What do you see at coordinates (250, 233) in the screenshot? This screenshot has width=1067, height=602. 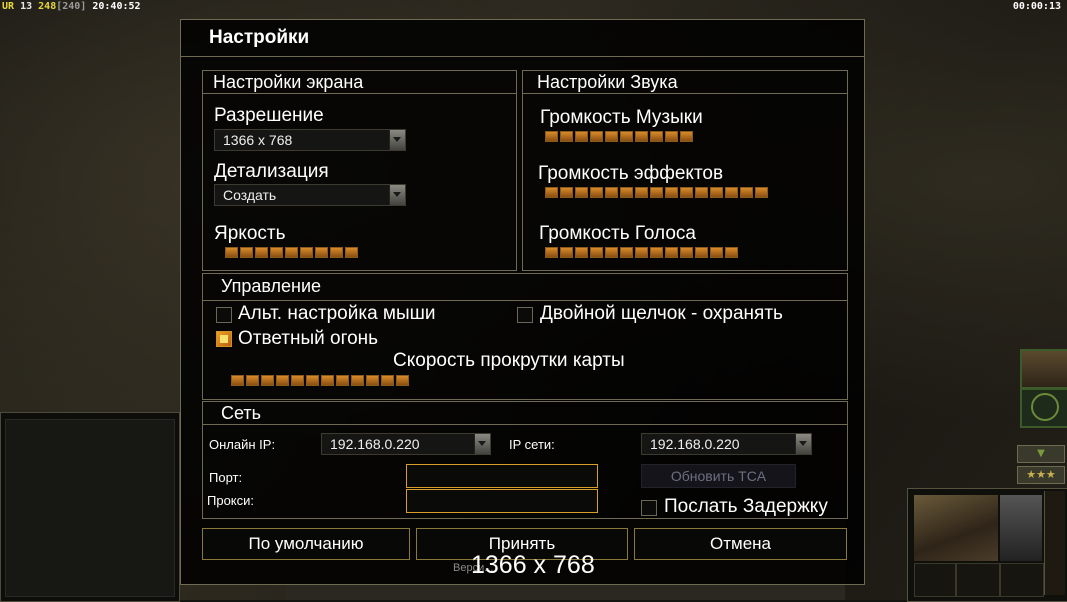 I see `brightness-label: Яркость` at bounding box center [250, 233].